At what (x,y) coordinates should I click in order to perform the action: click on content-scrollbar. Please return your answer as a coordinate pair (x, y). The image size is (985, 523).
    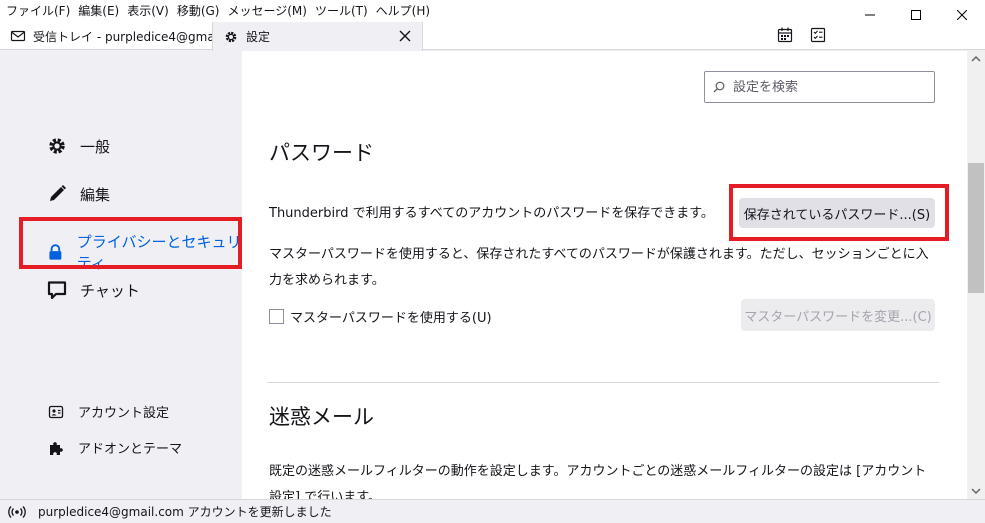
    Looking at the image, I should click on (976, 275).